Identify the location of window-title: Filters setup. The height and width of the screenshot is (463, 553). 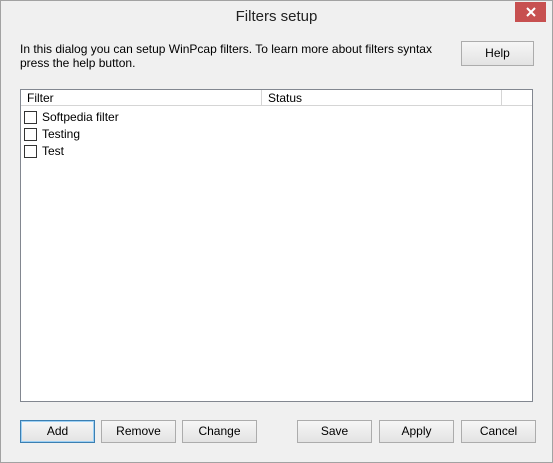
(276, 16).